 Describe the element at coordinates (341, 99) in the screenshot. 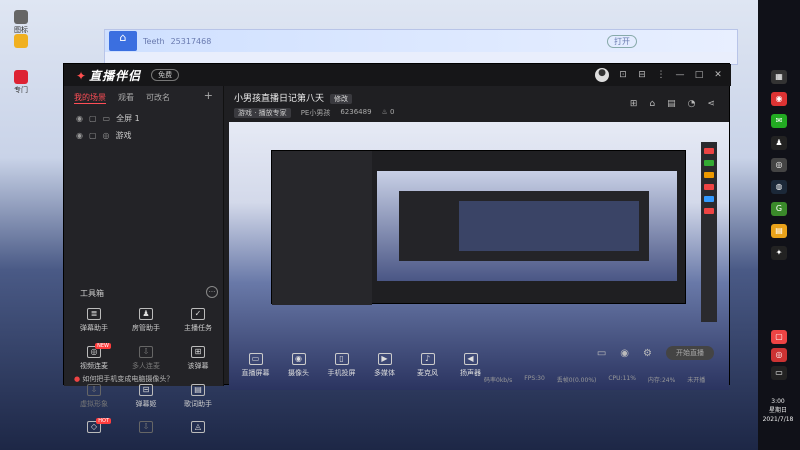

I see `edit-title-button: 修改` at that location.